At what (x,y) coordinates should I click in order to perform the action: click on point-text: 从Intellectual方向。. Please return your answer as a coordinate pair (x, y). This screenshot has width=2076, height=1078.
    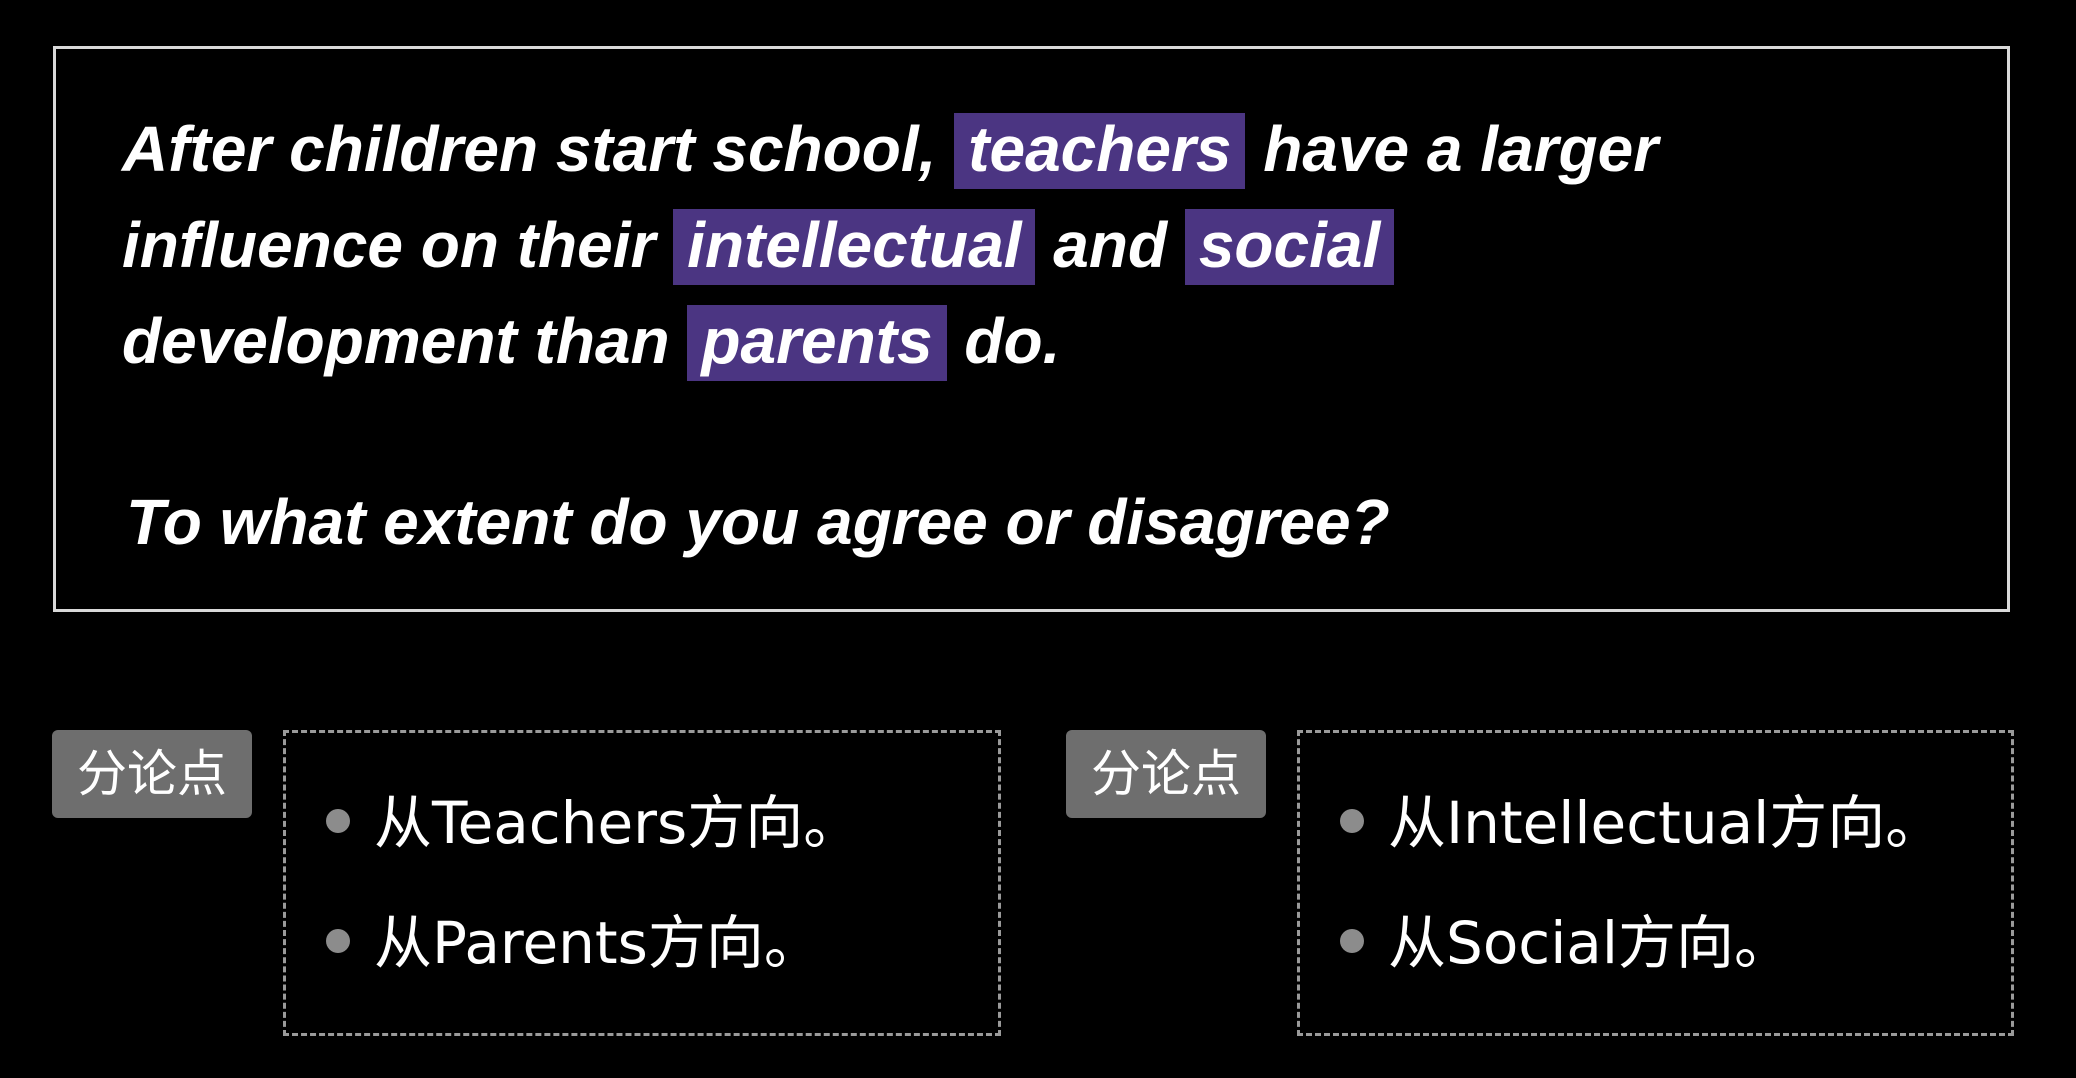
    Looking at the image, I should click on (1666, 823).